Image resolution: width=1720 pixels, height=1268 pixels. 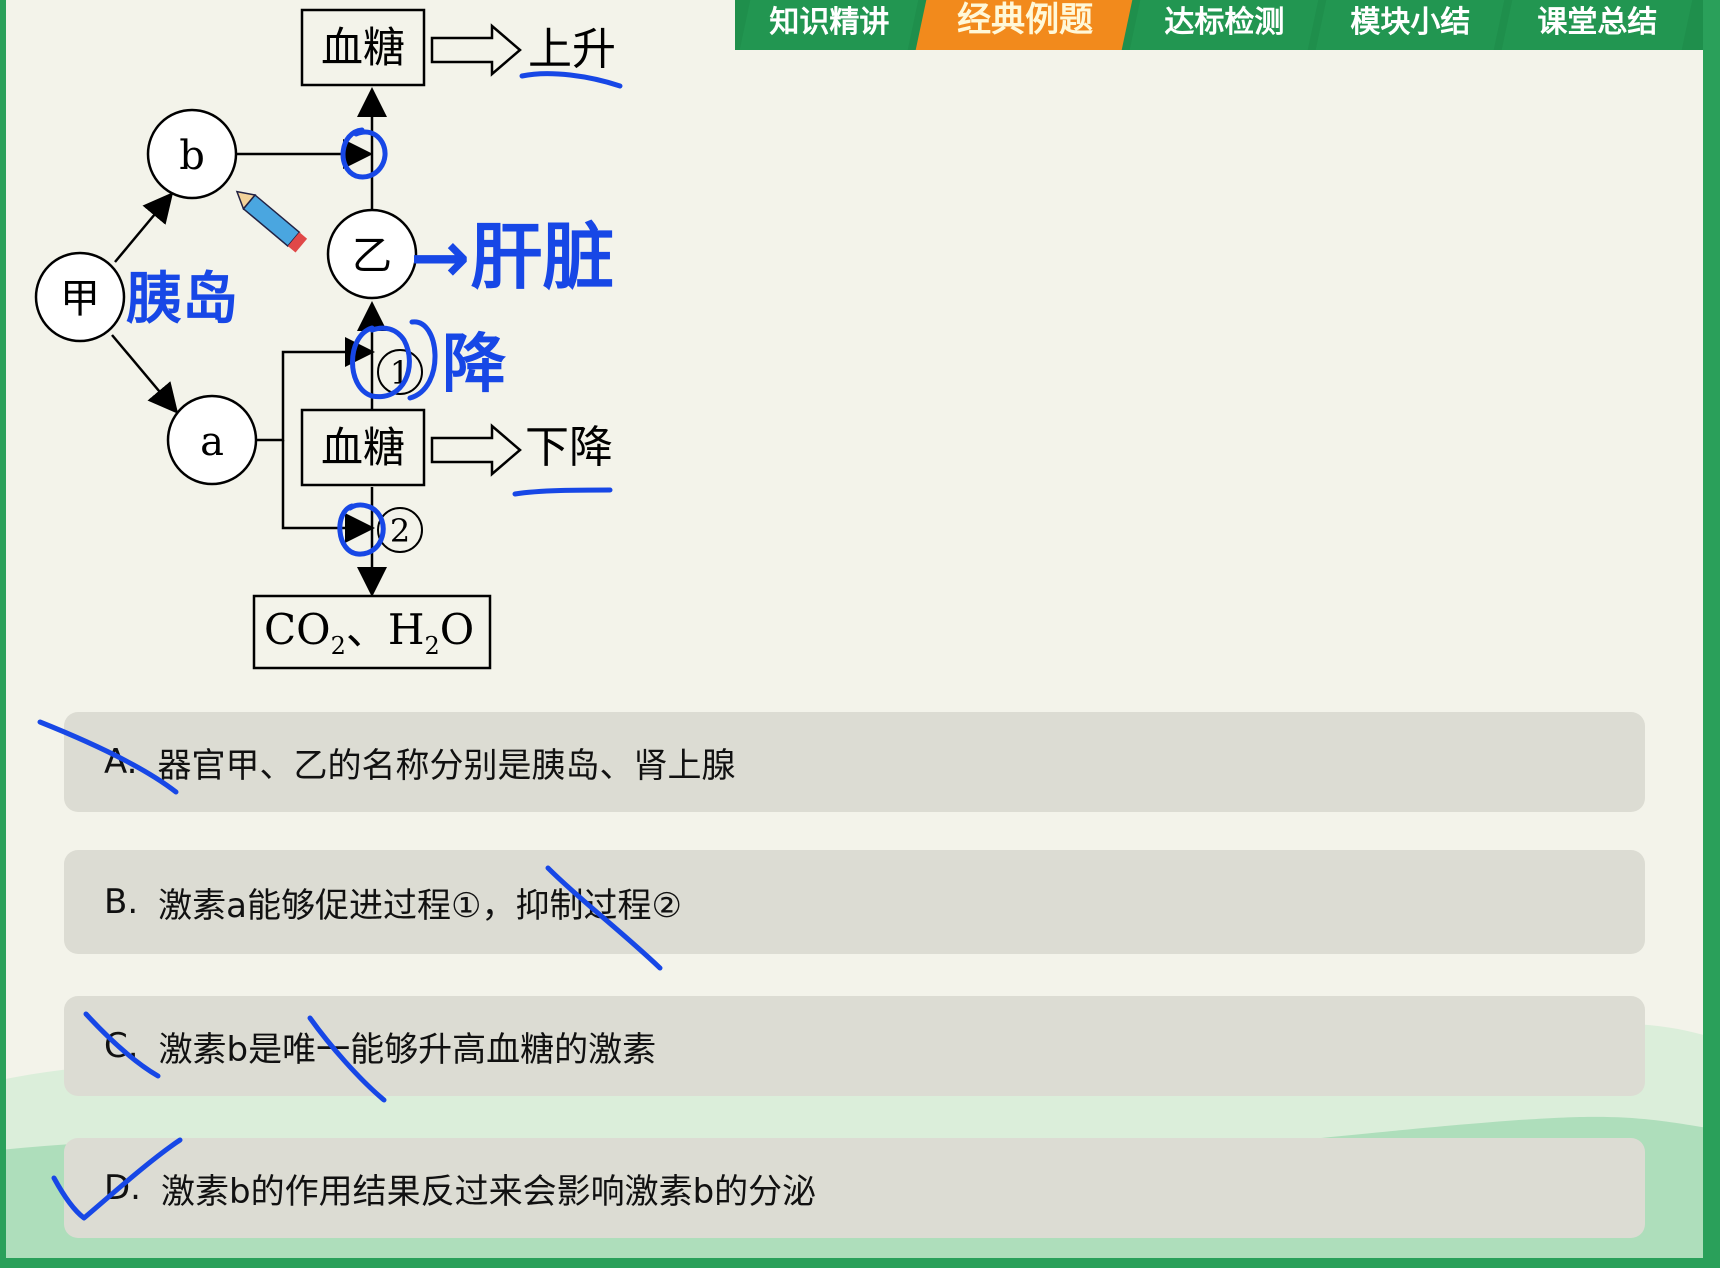 What do you see at coordinates (854, 1188) in the screenshot?
I see `option-d: D. 激素b的作用结果反过来会影响激素b的分泌` at bounding box center [854, 1188].